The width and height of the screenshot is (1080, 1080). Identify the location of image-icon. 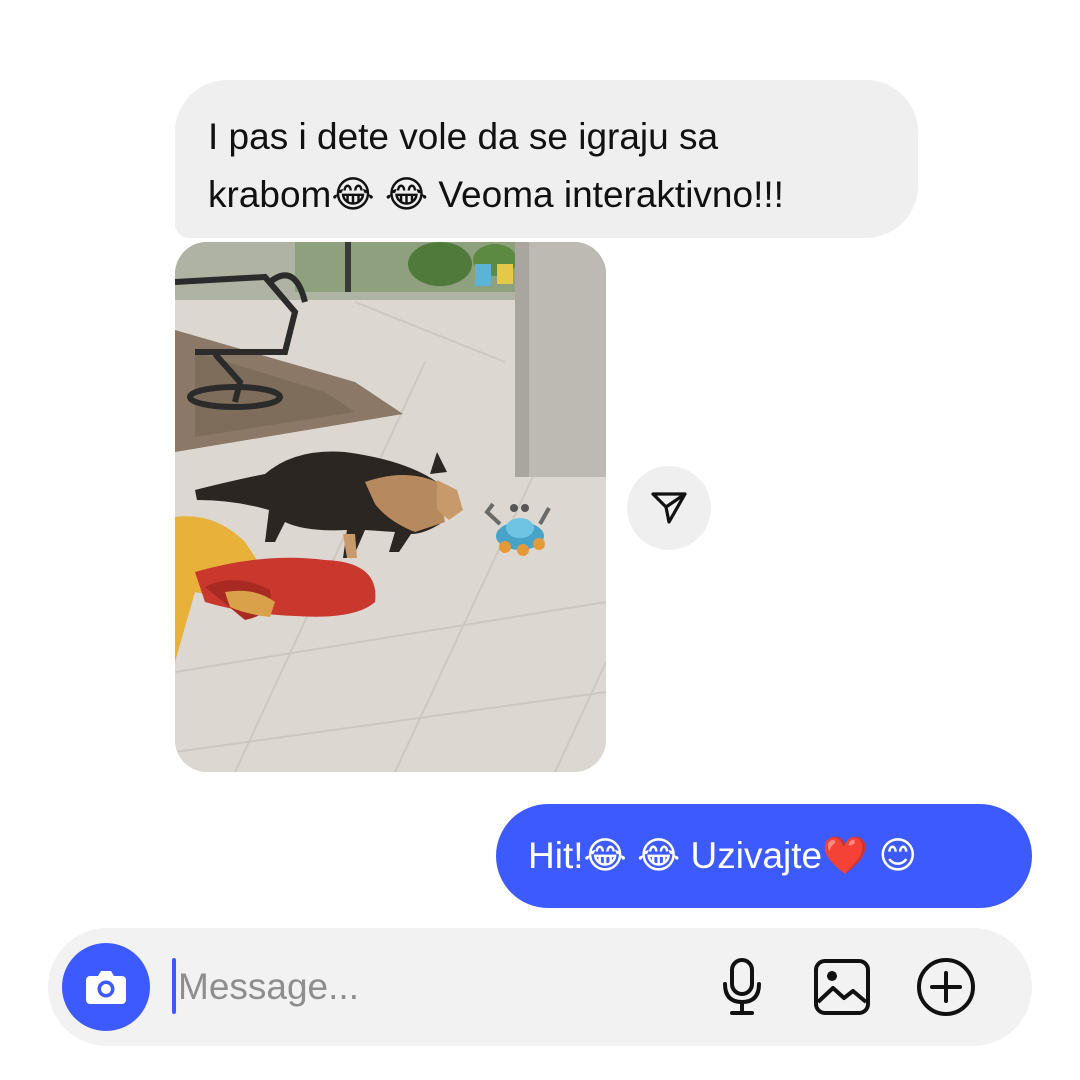
(842, 987).